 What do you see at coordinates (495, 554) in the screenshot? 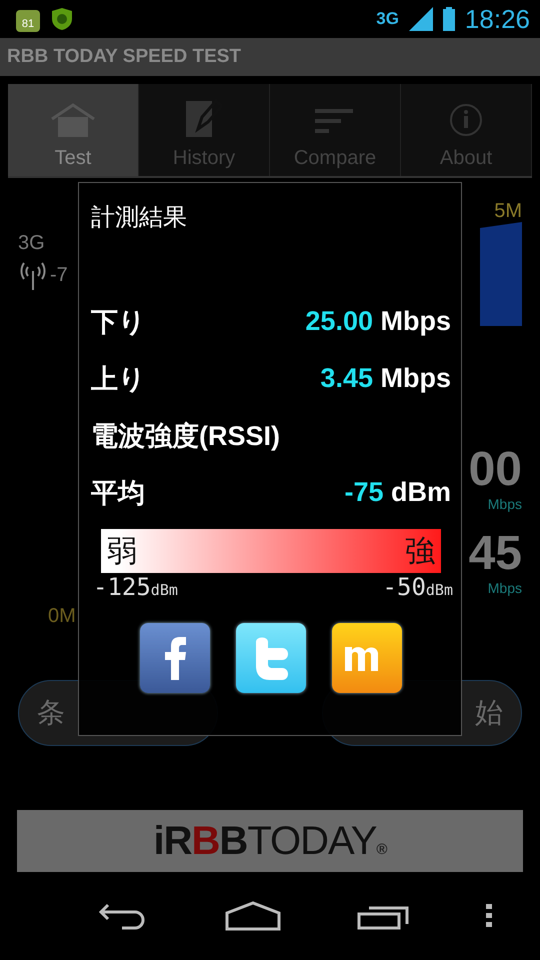
I see `upload-speed: 45` at bounding box center [495, 554].